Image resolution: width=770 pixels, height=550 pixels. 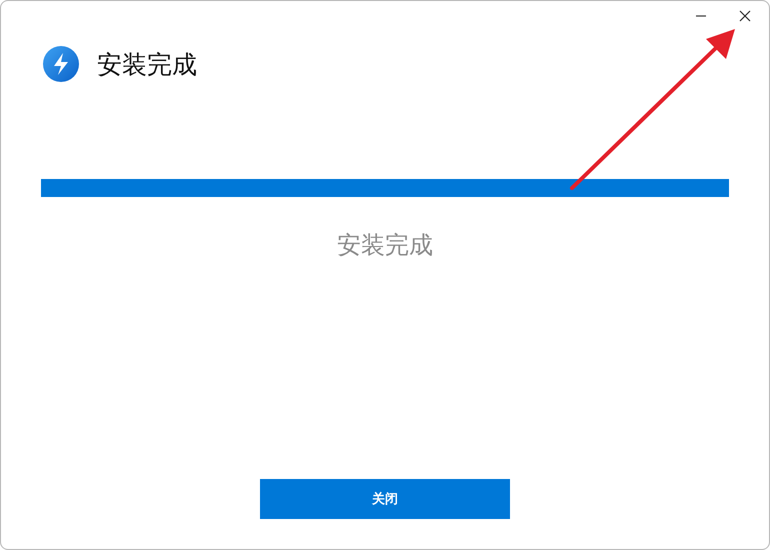 What do you see at coordinates (745, 16) in the screenshot?
I see `close-icon` at bounding box center [745, 16].